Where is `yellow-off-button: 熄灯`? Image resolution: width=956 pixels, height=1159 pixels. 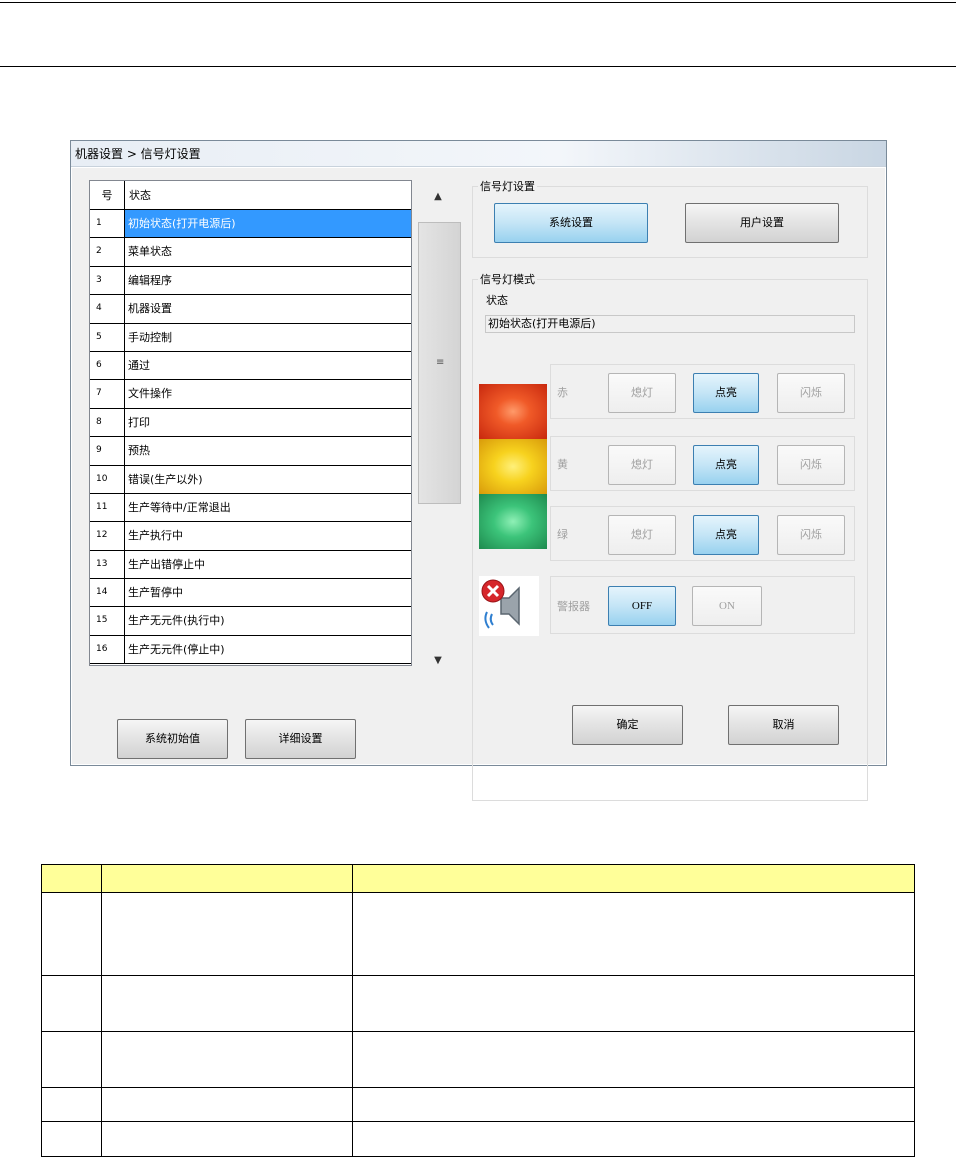
yellow-off-button: 熄灯 is located at coordinates (642, 465).